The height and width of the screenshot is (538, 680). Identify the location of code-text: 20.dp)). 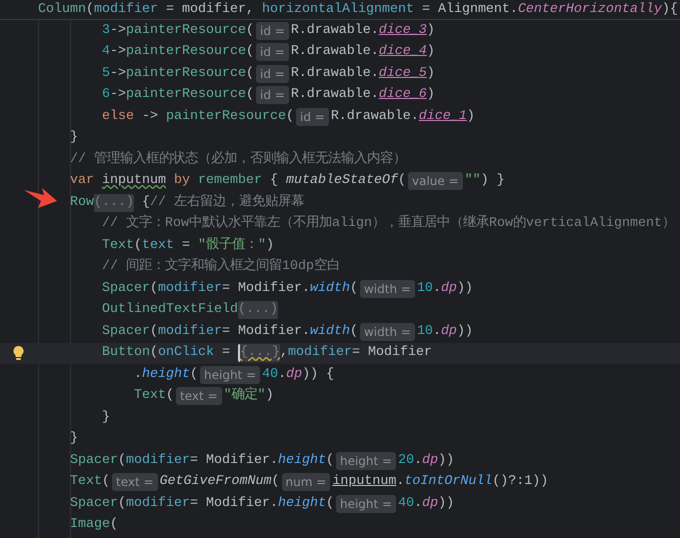
(426, 461).